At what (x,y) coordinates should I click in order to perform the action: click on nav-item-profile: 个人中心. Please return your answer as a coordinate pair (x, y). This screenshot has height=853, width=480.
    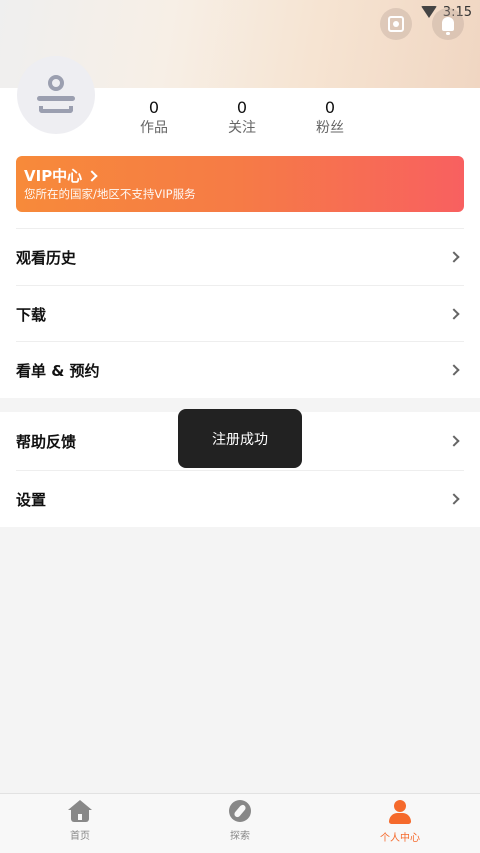
    Looking at the image, I should click on (400, 823).